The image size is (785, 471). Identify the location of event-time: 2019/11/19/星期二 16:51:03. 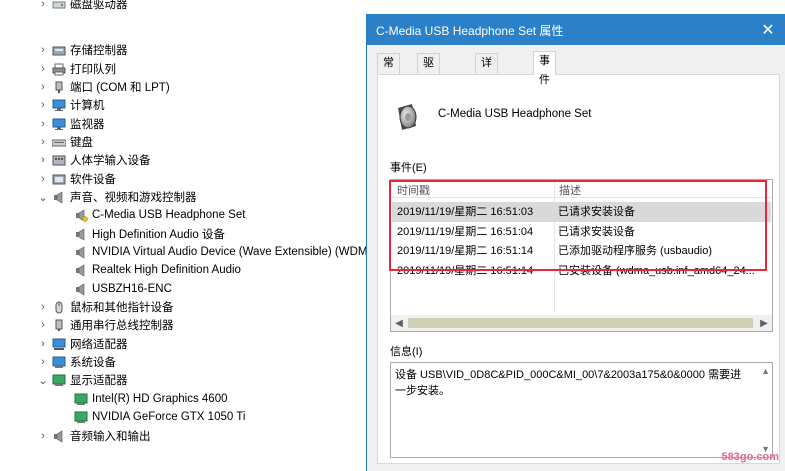
(465, 212).